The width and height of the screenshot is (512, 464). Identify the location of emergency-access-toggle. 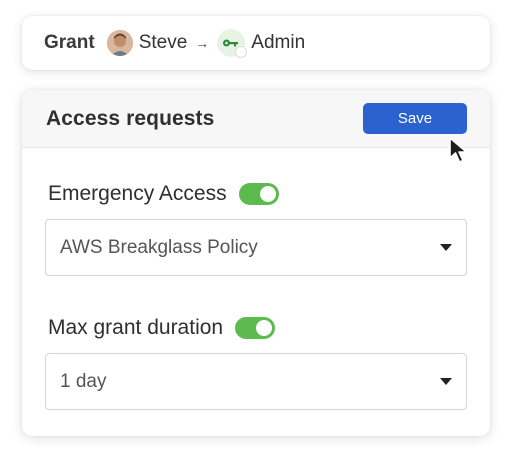
(258, 194).